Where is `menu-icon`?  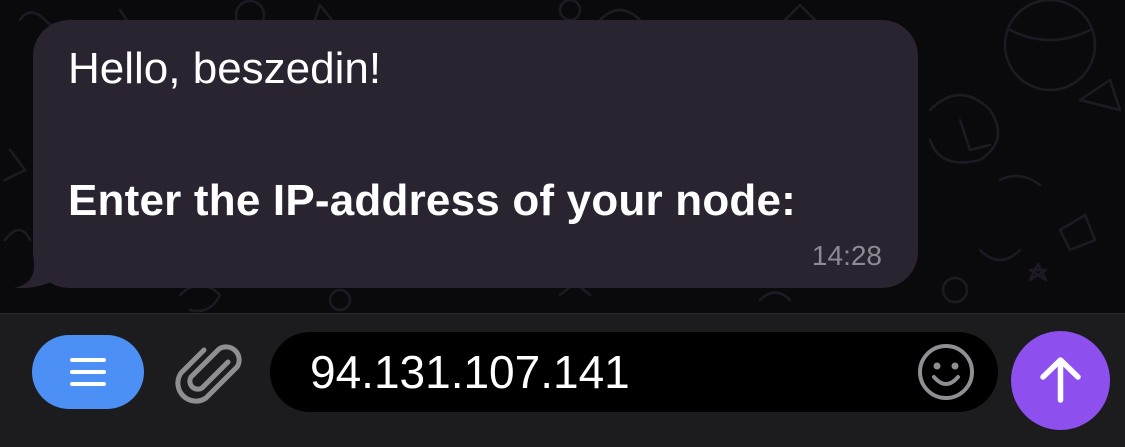
menu-icon is located at coordinates (88, 372).